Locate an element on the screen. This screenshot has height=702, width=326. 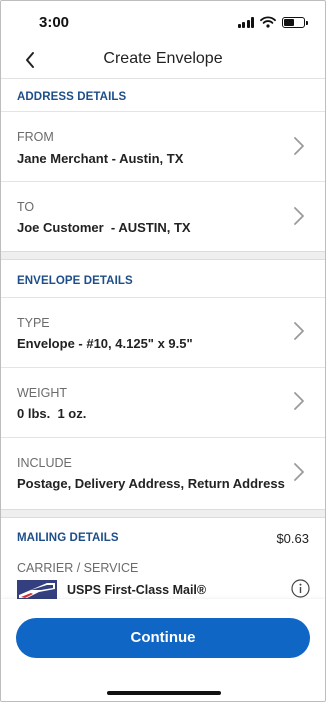
carrier-service-row: USPS First-Class Mail® is located at coordinates (111, 590).